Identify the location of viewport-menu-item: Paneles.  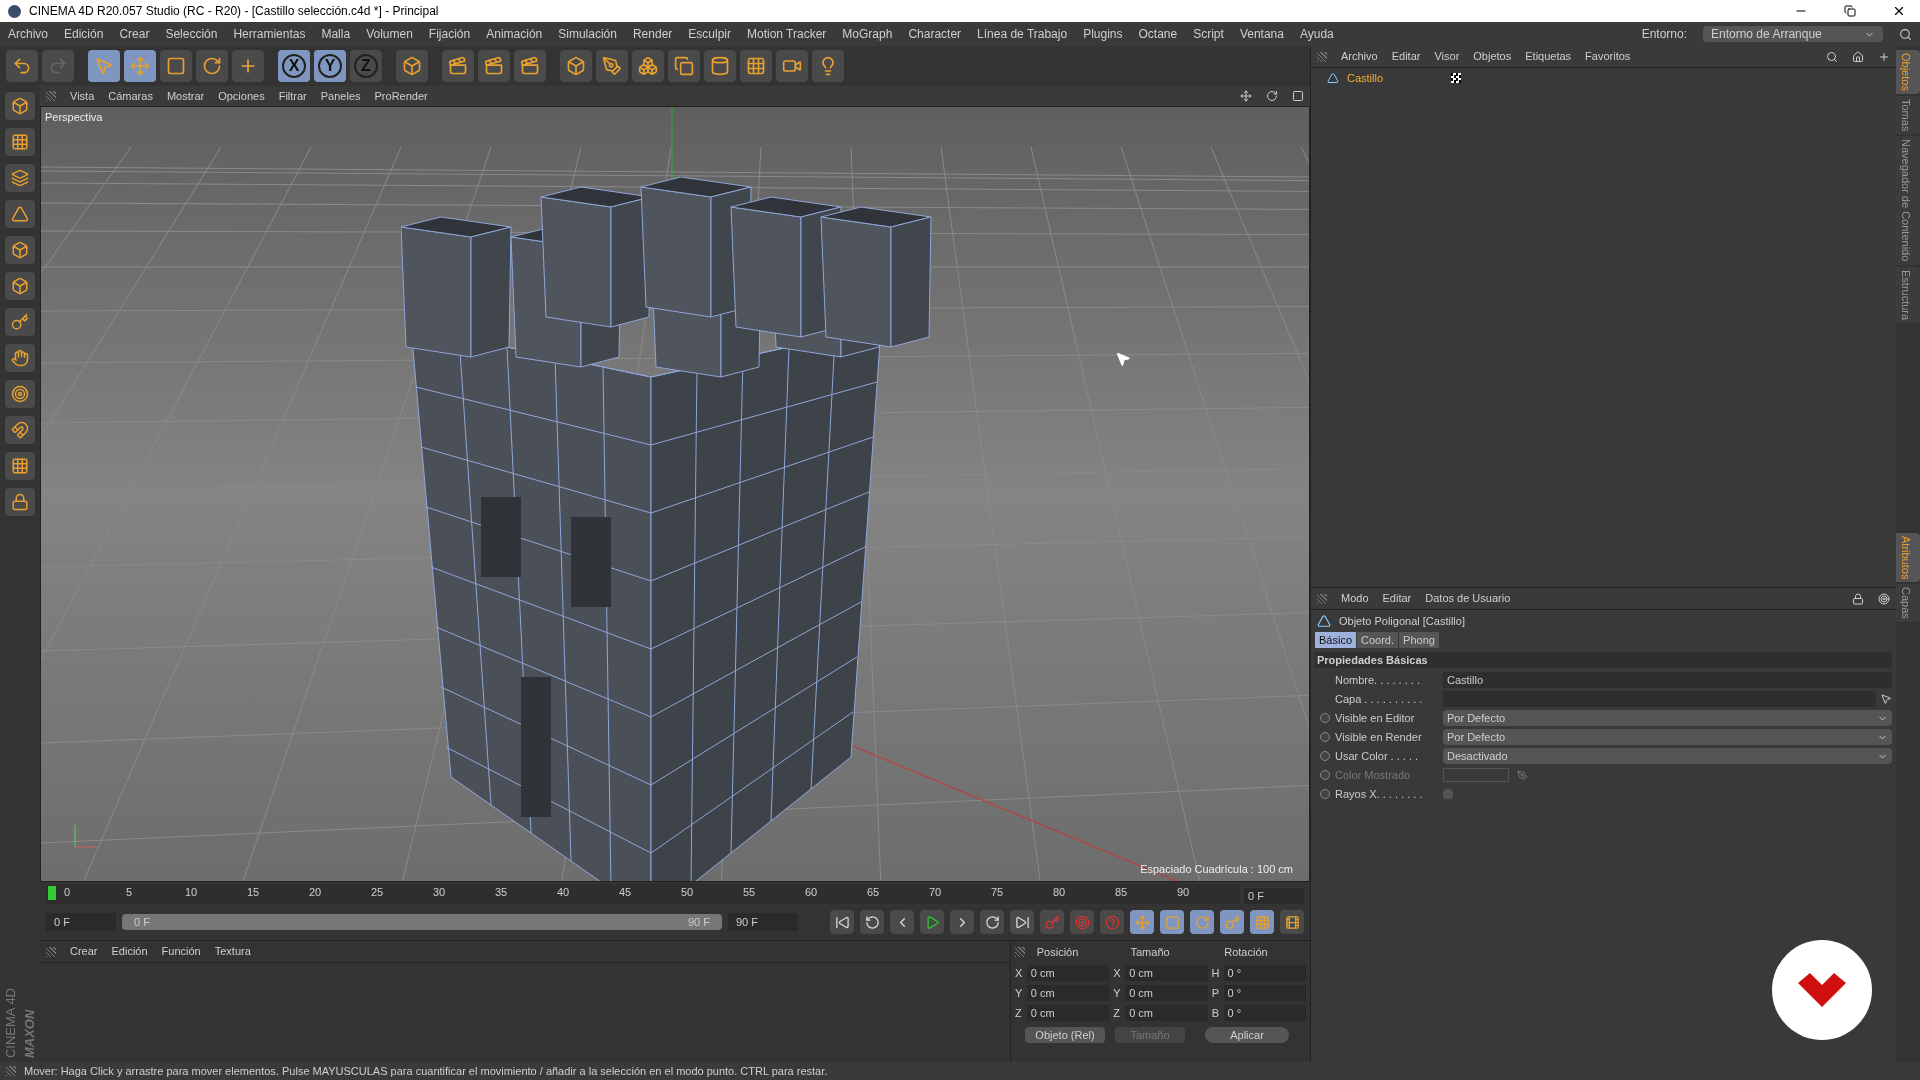
(340, 96).